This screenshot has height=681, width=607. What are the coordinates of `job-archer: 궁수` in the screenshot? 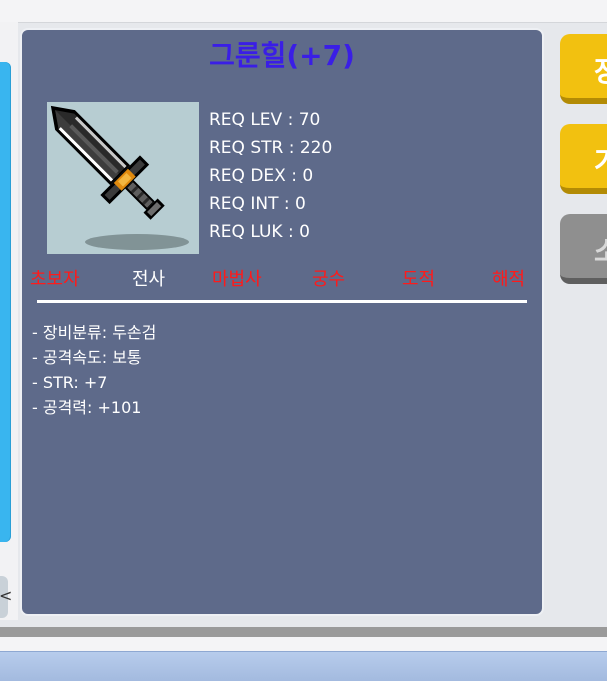 It's located at (329, 279).